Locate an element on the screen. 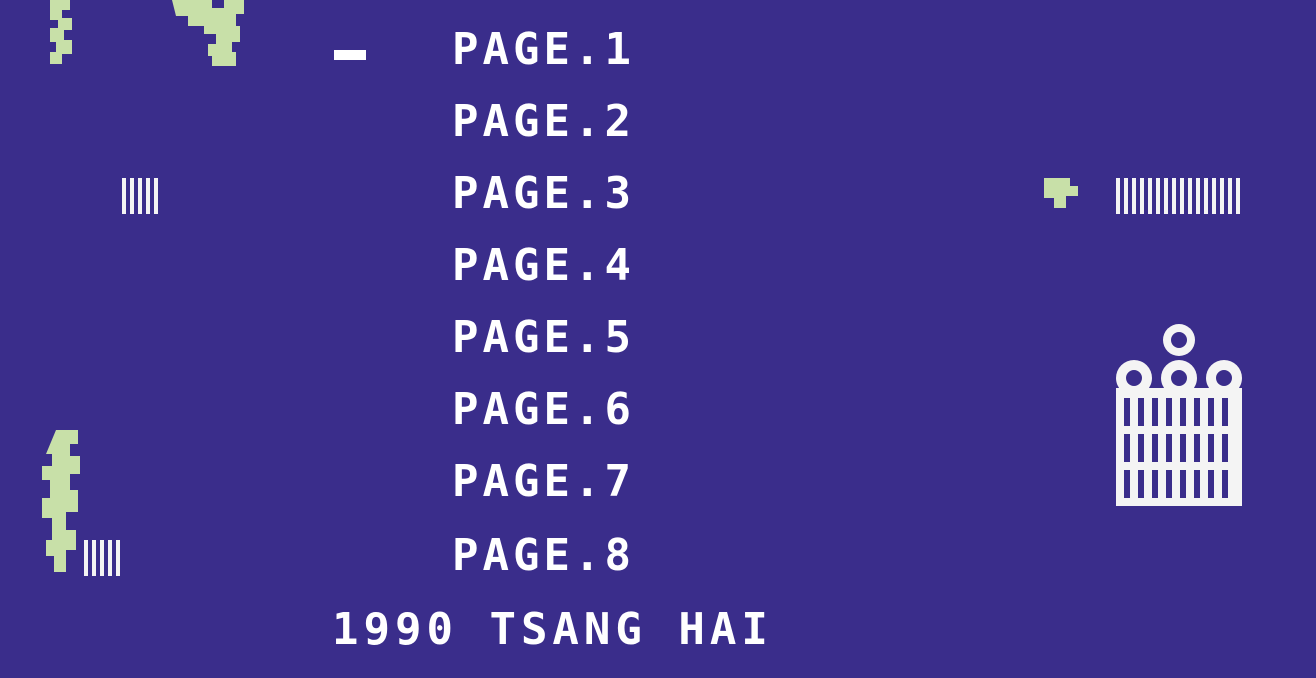  right-brick-ledge is located at coordinates (1300, 518).